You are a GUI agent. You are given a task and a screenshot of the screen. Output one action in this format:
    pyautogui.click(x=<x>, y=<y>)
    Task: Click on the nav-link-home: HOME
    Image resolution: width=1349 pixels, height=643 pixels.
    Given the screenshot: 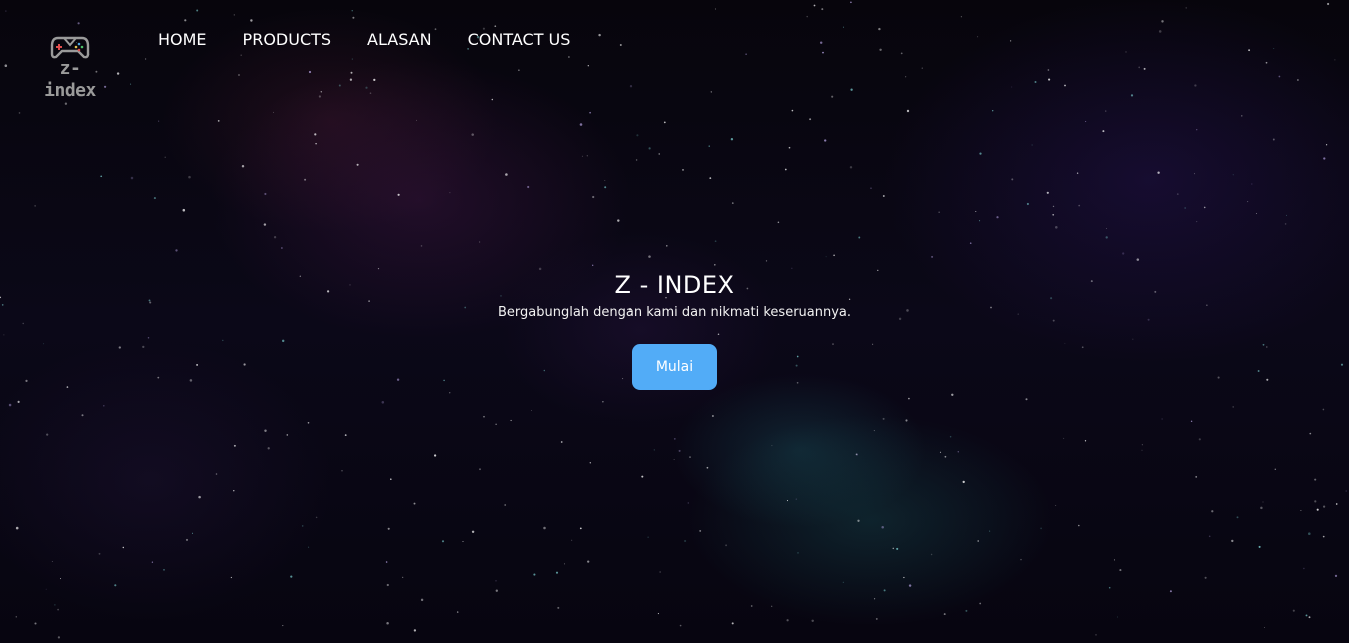 What is the action you would take?
    pyautogui.click(x=182, y=40)
    